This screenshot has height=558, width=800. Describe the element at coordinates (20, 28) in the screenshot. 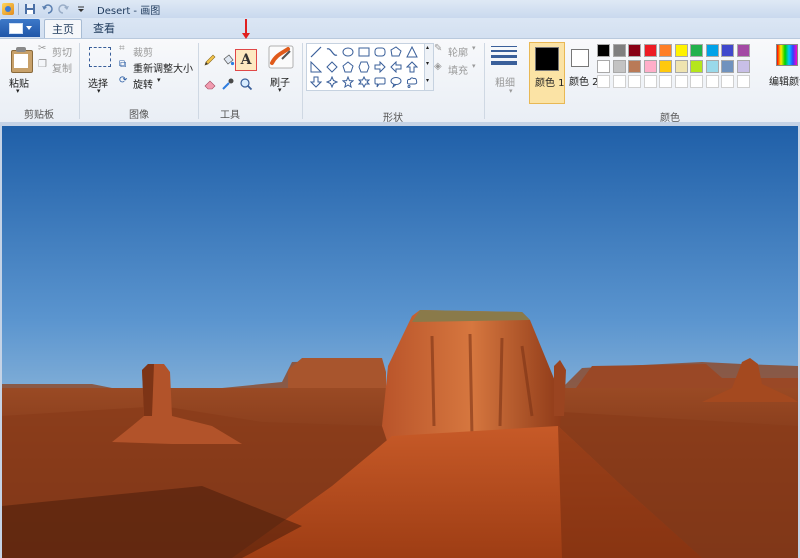

I see `paint-menu-button` at that location.